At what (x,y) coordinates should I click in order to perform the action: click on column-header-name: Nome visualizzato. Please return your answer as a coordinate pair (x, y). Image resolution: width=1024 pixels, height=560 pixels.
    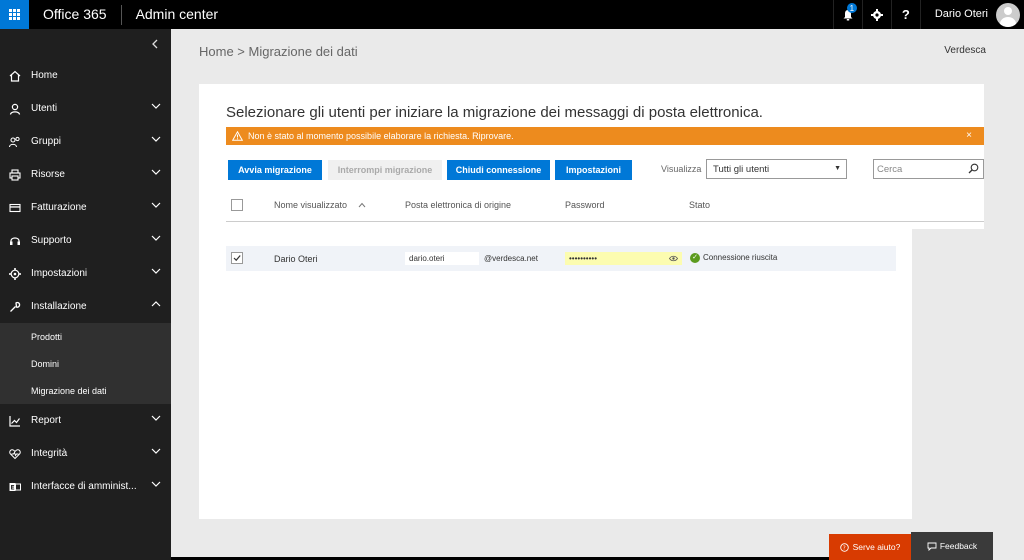
    Looking at the image, I should click on (310, 205).